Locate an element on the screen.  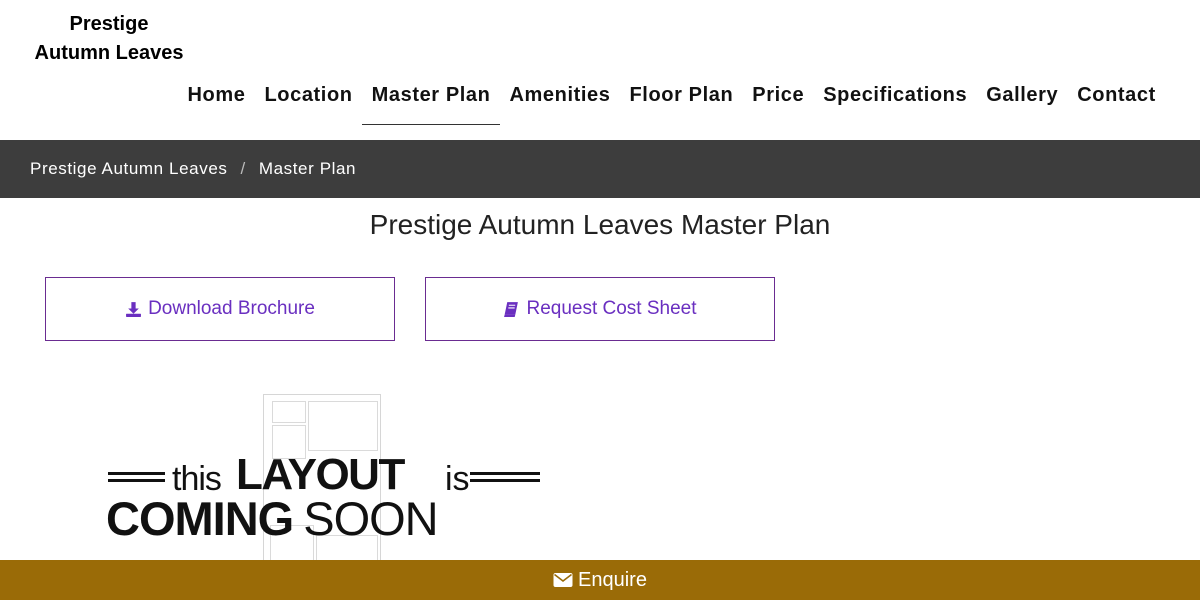
request-cost-sheet-button: Request Cost Sheet is located at coordinates (600, 309).